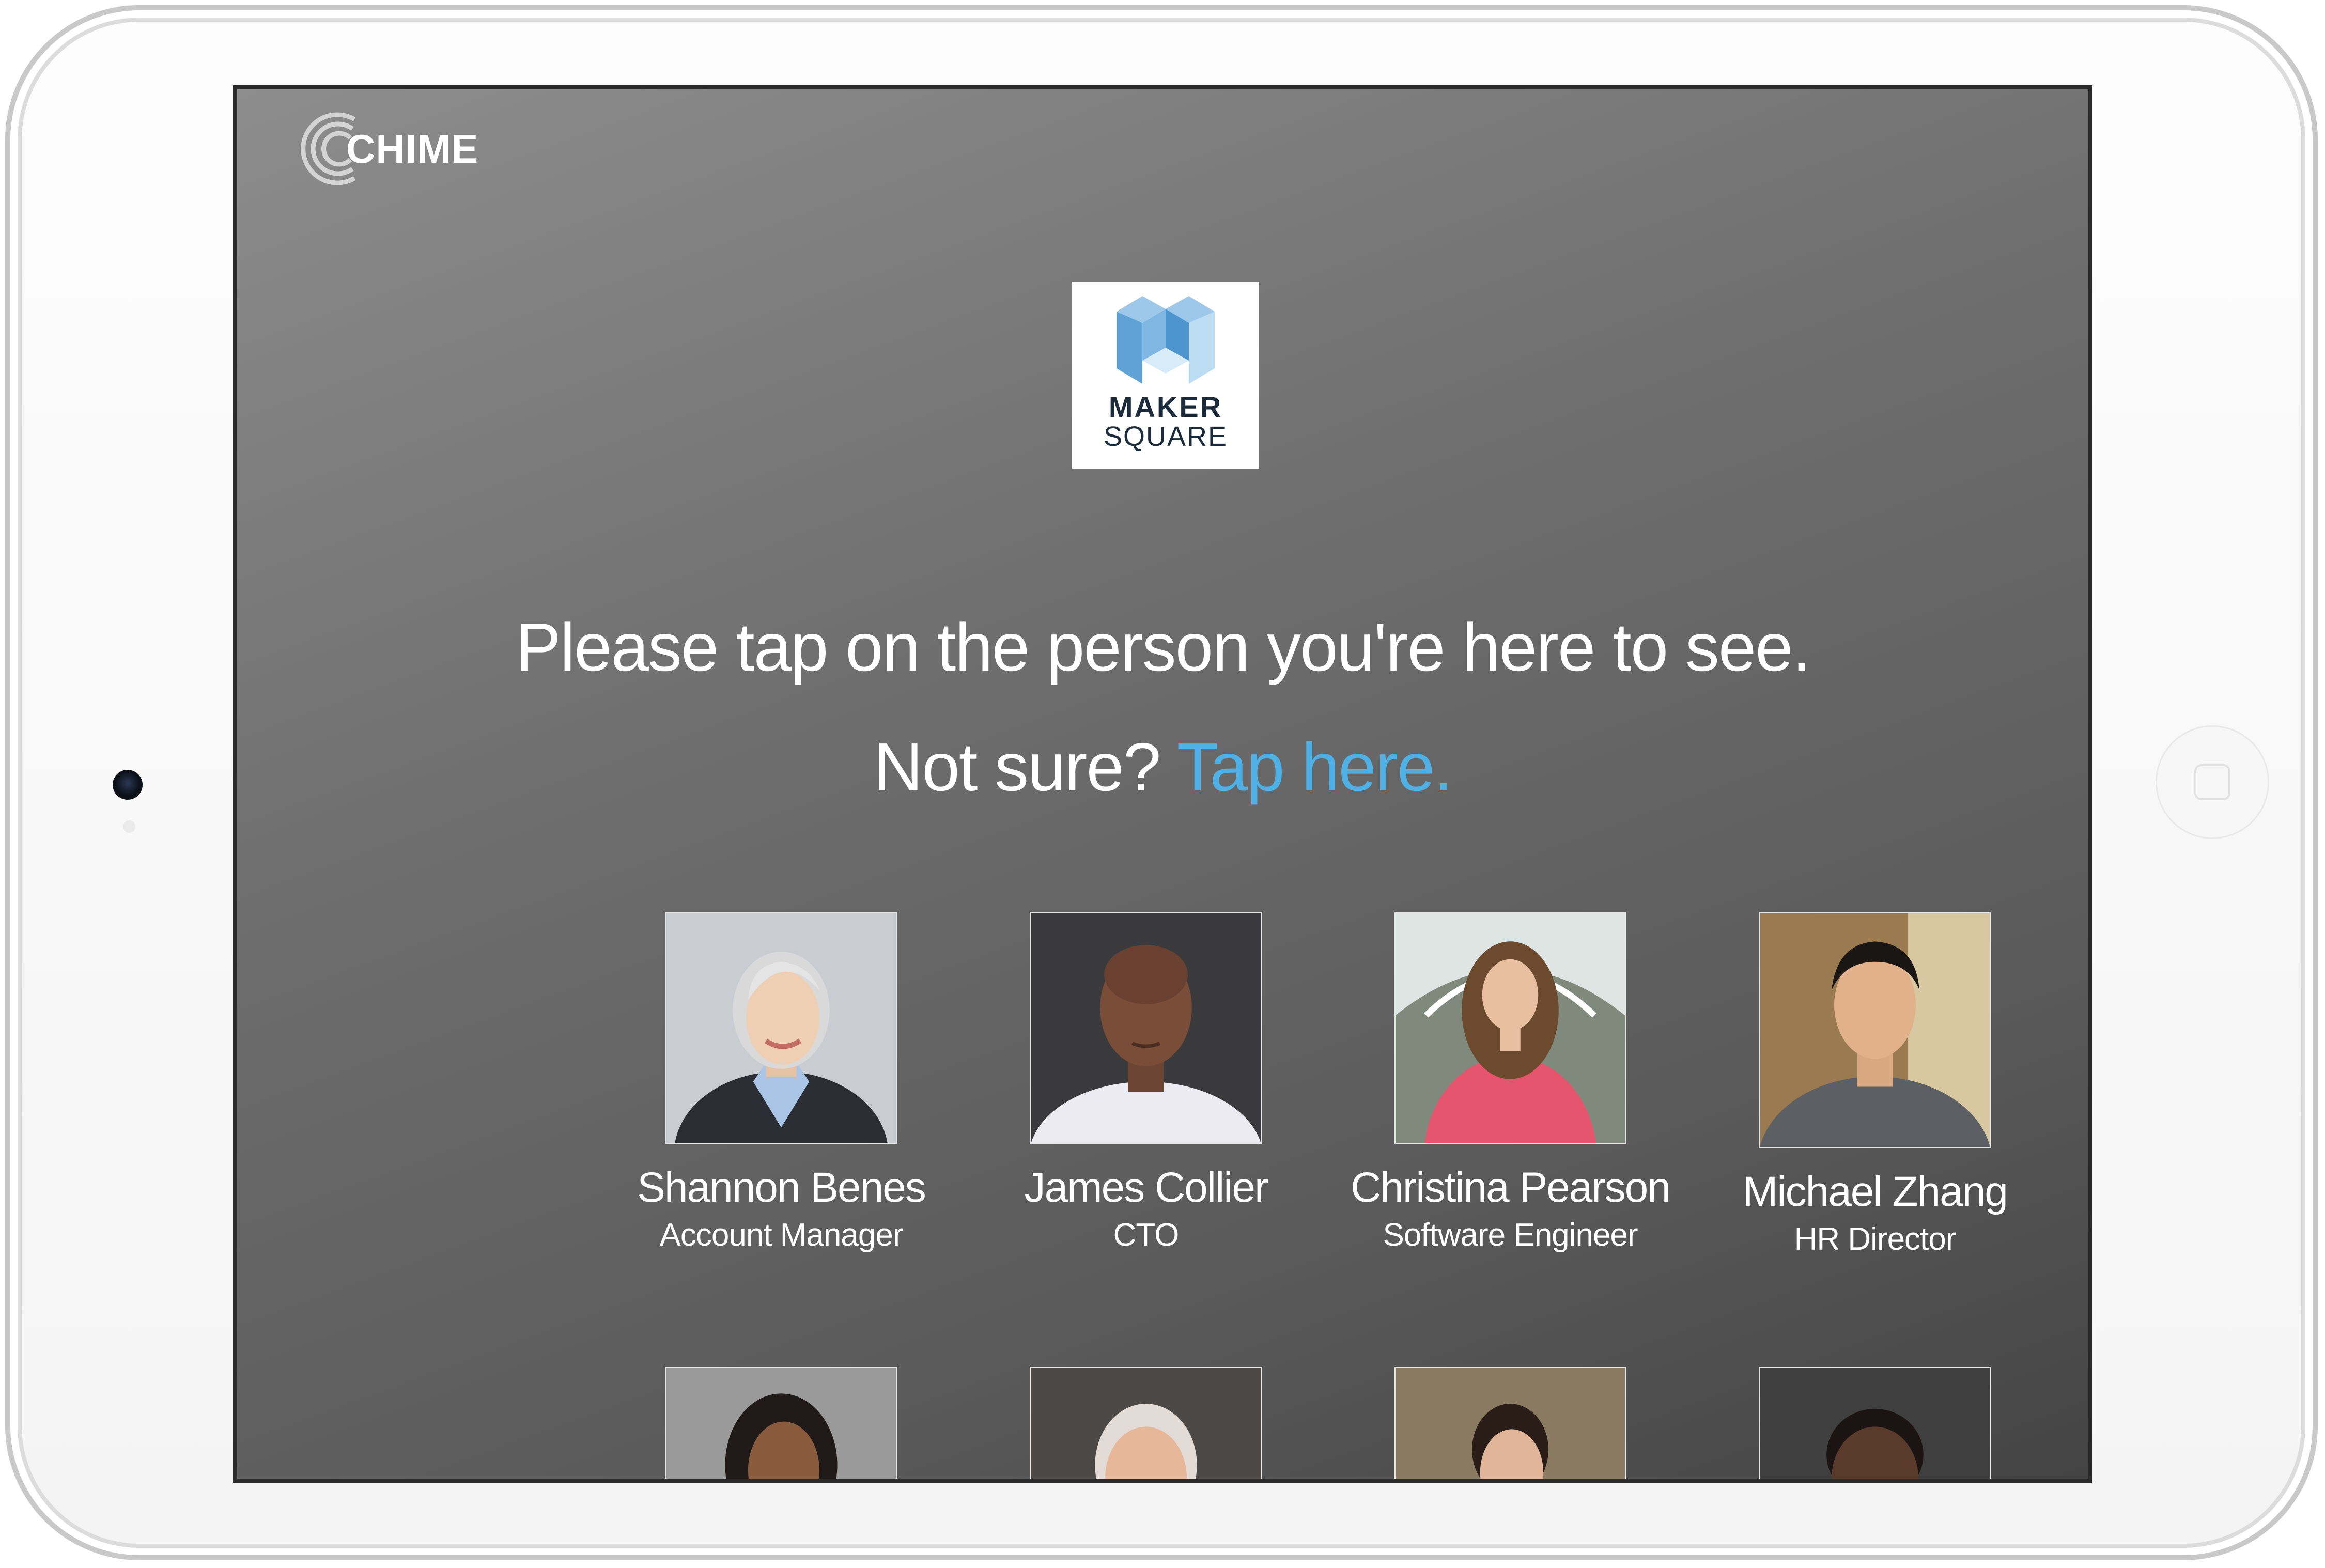 The width and height of the screenshot is (2325, 1568). What do you see at coordinates (1876, 1191) in the screenshot?
I see `person-name: Michael Zhang` at bounding box center [1876, 1191].